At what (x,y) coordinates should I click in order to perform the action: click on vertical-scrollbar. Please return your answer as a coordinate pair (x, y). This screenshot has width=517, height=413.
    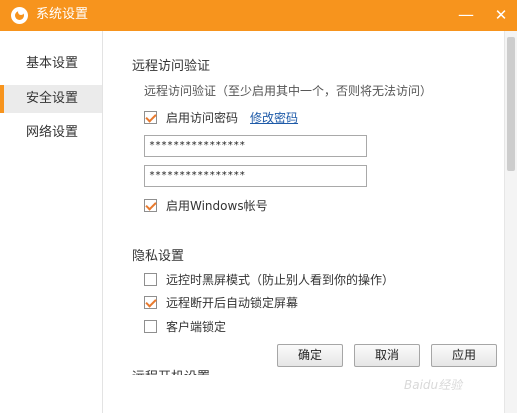
    Looking at the image, I should click on (510, 222).